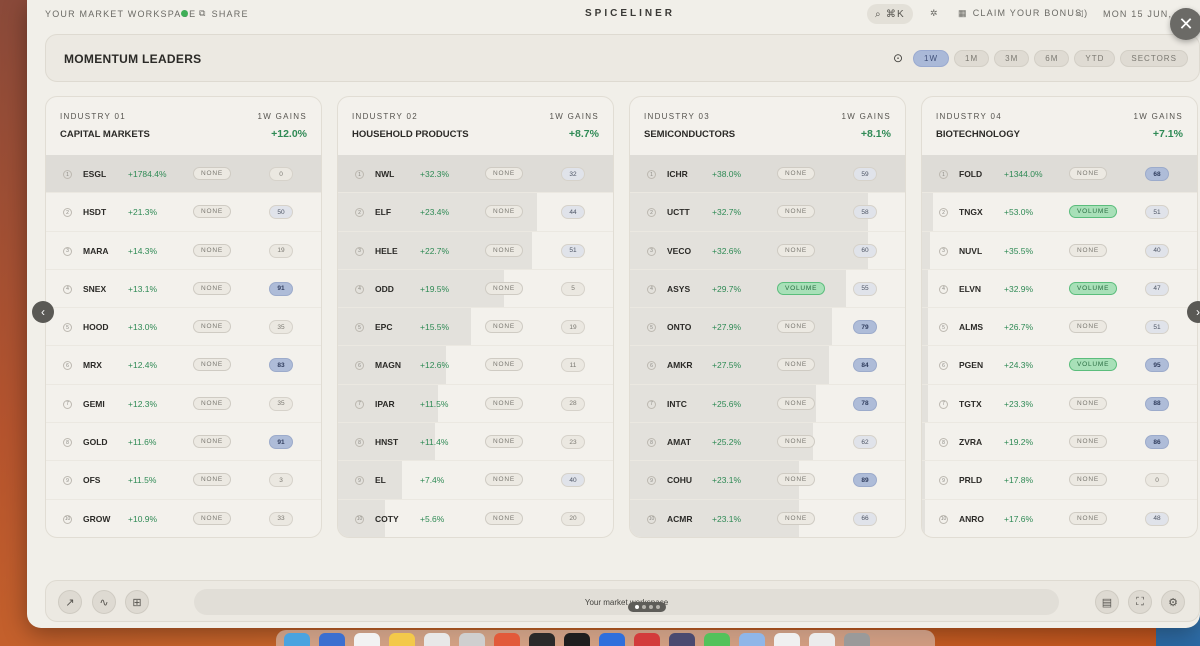  What do you see at coordinates (475, 404) in the screenshot?
I see `ticker-row: 7 IPAR +11.5% NONE 28` at bounding box center [475, 404].